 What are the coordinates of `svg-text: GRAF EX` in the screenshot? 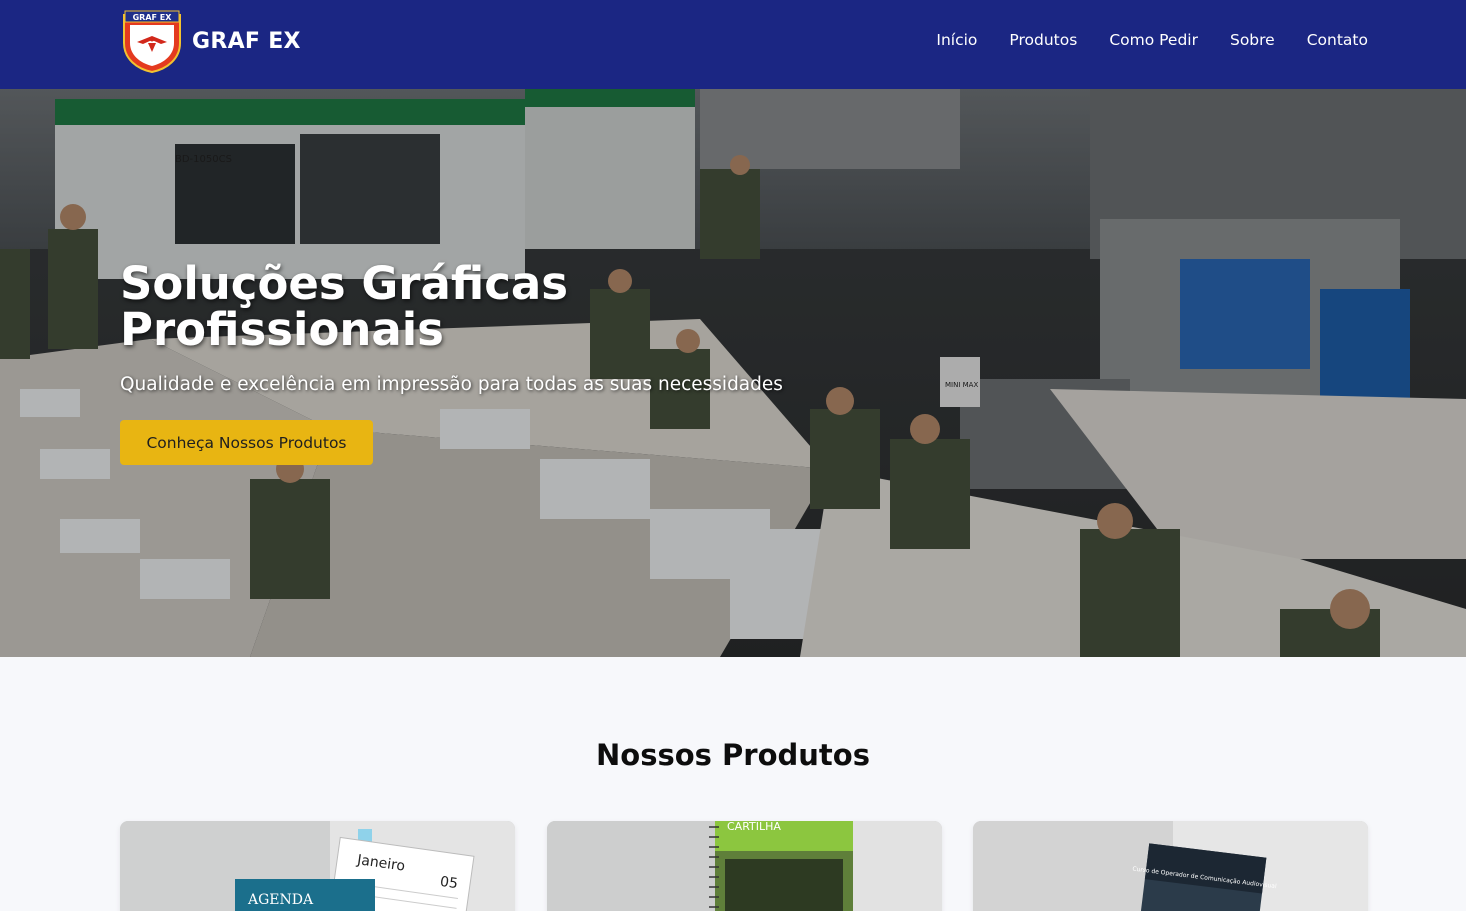 It's located at (153, 17).